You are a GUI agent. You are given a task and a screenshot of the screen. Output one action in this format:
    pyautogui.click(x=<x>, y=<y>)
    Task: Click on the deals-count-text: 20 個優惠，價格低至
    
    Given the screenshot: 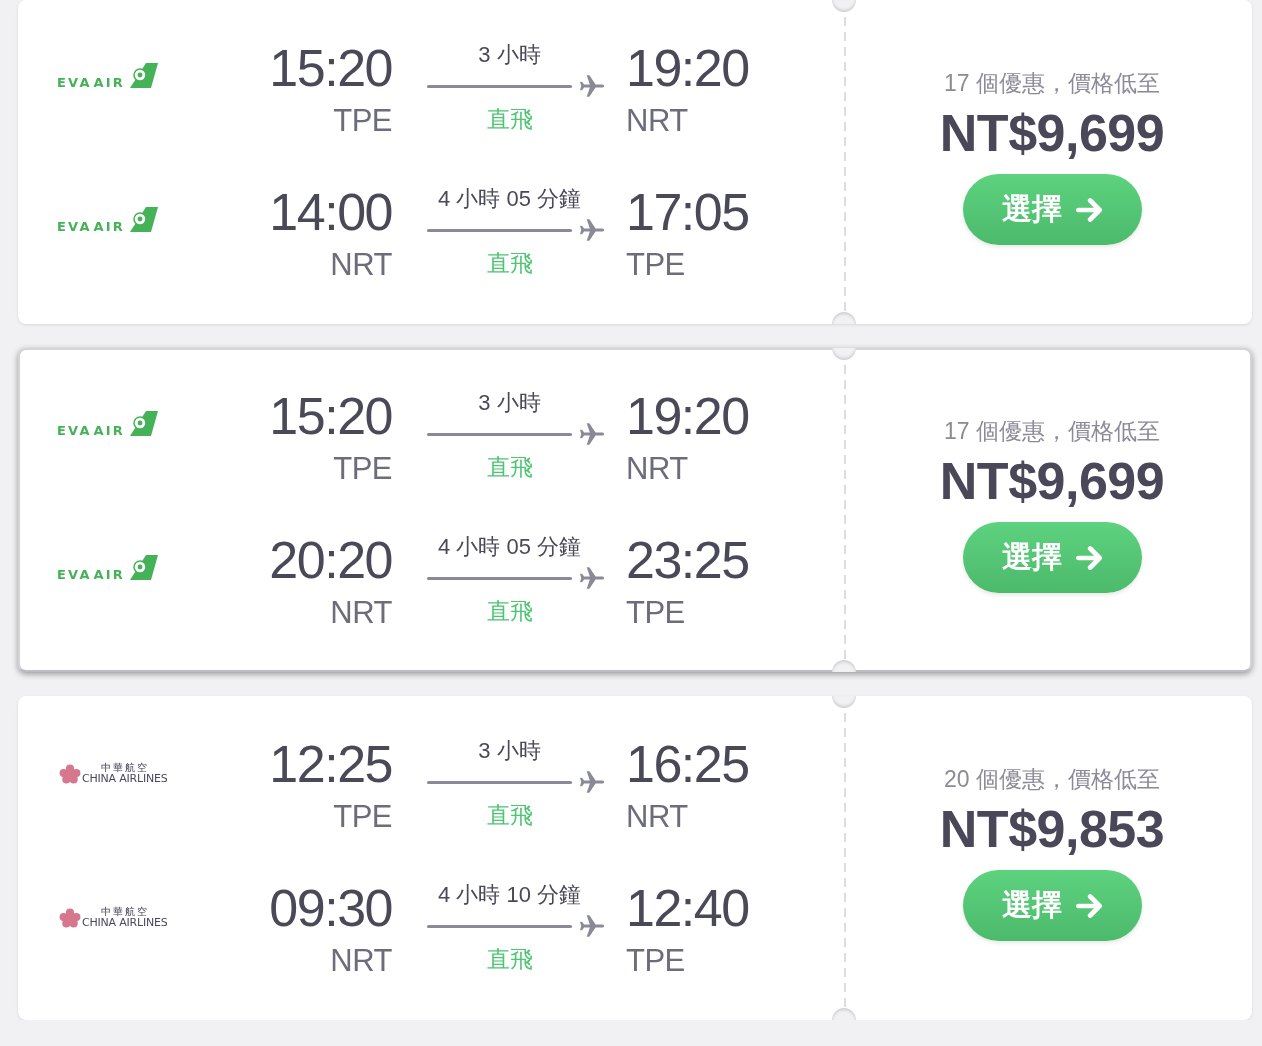 What is the action you would take?
    pyautogui.click(x=1052, y=779)
    